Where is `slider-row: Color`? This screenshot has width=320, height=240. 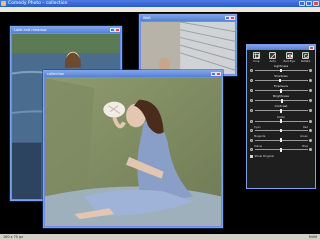 slider-row: Color is located at coordinates (281, 119).